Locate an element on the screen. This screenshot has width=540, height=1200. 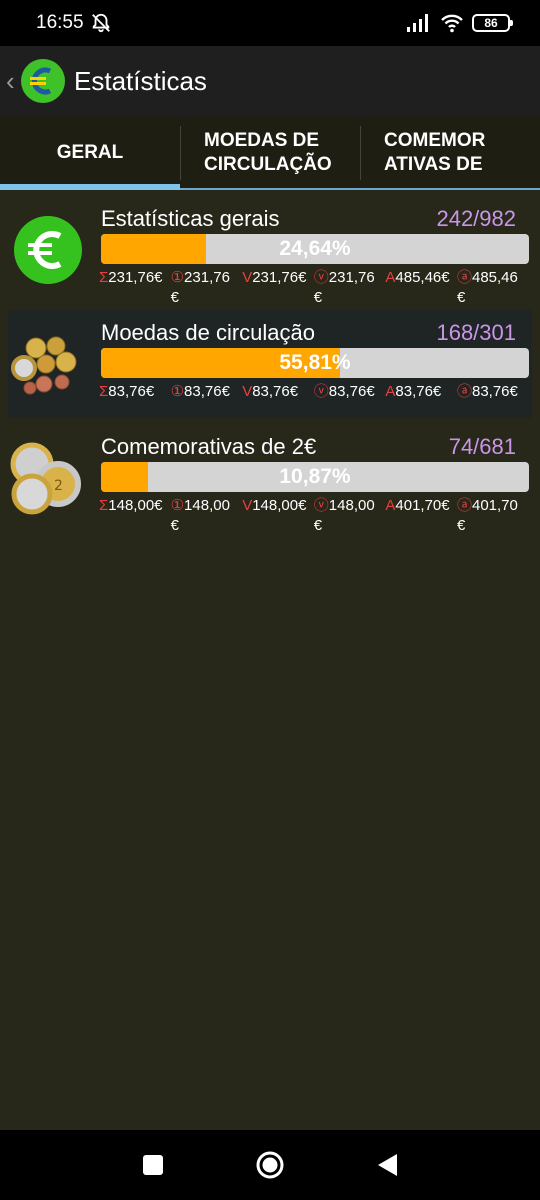
value-unit: ①148,00 € is located at coordinates (200, 515).